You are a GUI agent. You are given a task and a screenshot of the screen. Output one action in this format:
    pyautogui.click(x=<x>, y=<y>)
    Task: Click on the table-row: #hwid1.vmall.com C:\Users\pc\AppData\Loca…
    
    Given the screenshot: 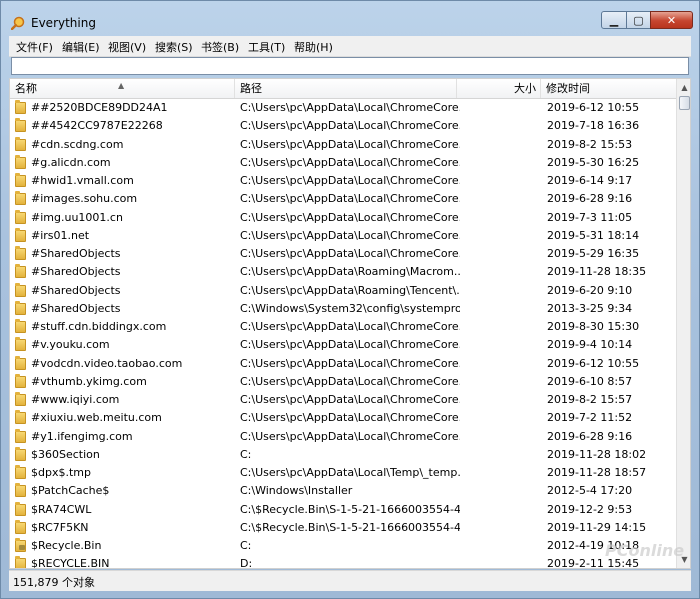 What is the action you would take?
    pyautogui.click(x=343, y=181)
    